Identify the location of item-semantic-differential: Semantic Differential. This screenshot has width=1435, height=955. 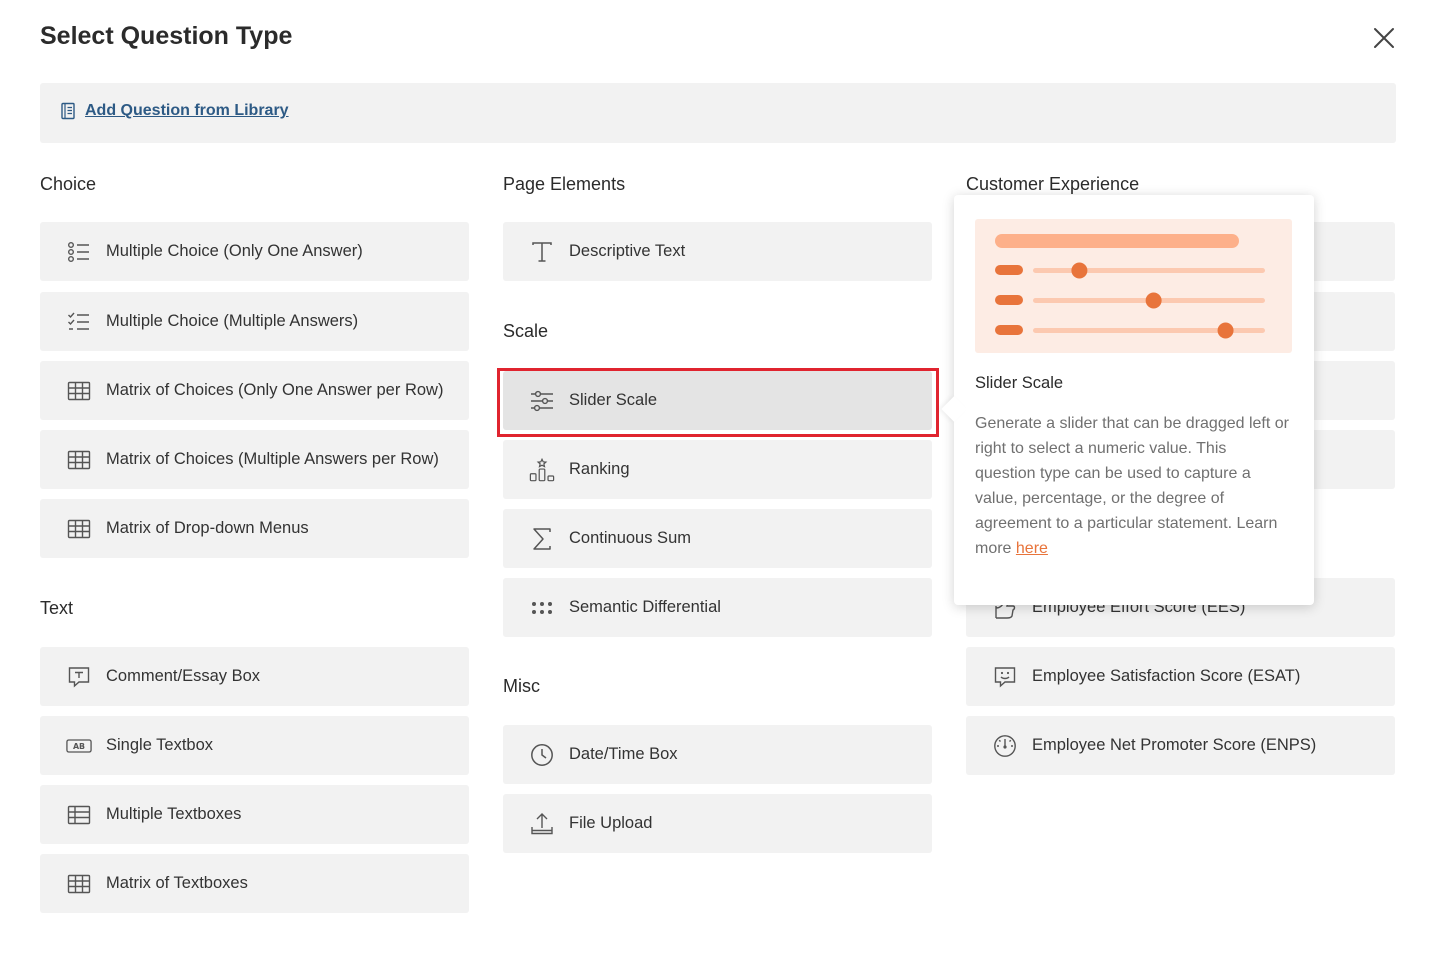
(717, 607).